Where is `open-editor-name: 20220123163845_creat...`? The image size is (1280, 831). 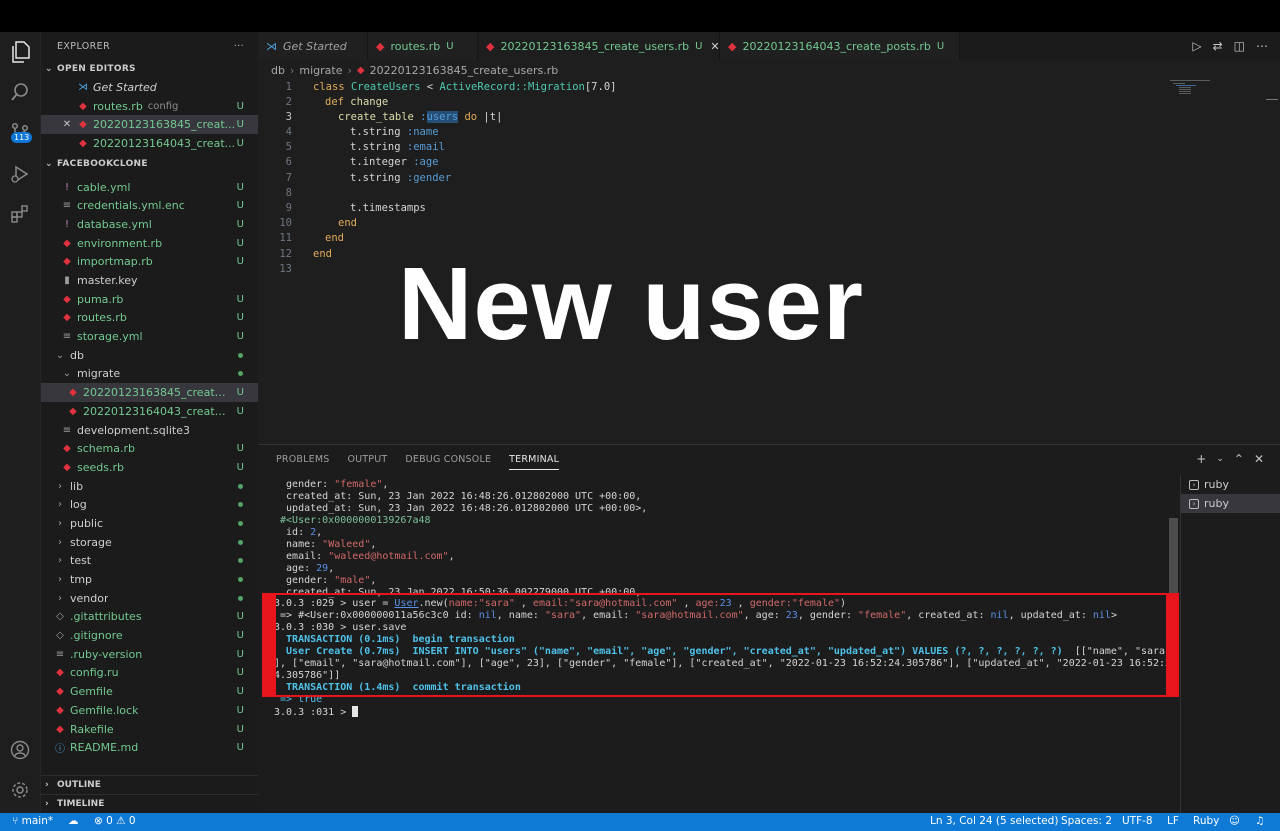
open-editor-name: 20220123163845_creat... is located at coordinates (164, 125).